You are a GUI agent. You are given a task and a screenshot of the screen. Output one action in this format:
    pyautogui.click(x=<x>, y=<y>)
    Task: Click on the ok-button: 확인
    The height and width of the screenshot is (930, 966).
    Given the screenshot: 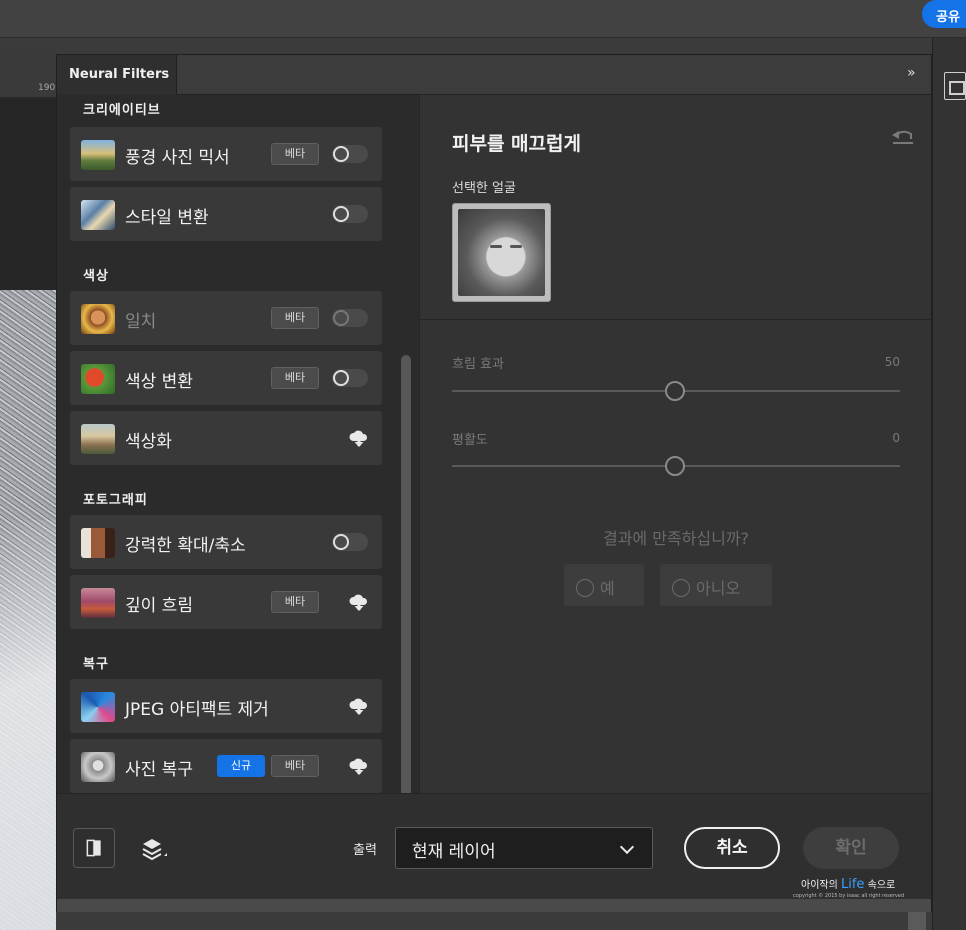 What is the action you would take?
    pyautogui.click(x=851, y=848)
    